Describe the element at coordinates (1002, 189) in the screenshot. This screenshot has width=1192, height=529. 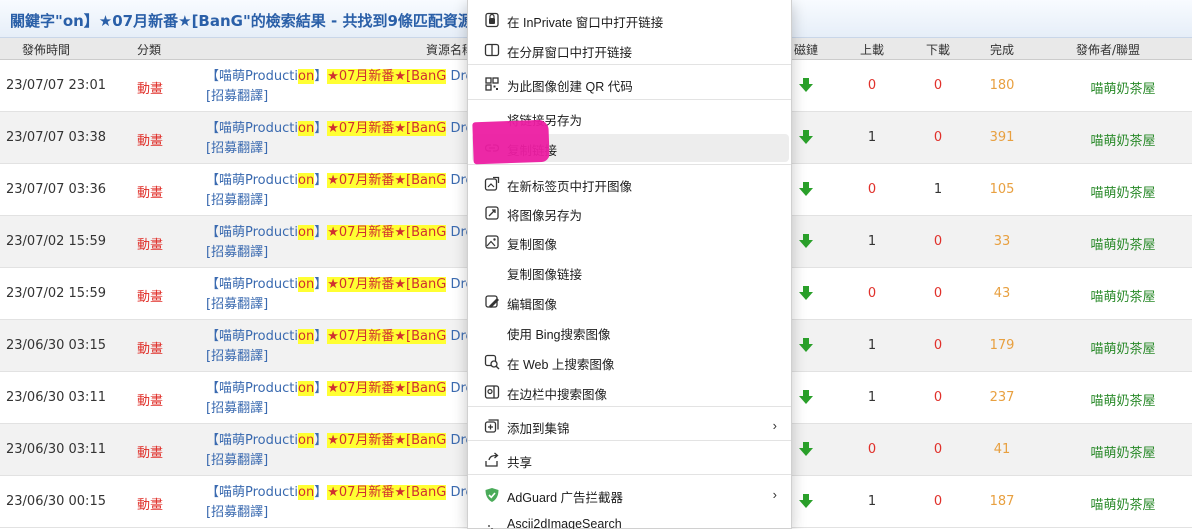
I see `completed-count: 105` at that location.